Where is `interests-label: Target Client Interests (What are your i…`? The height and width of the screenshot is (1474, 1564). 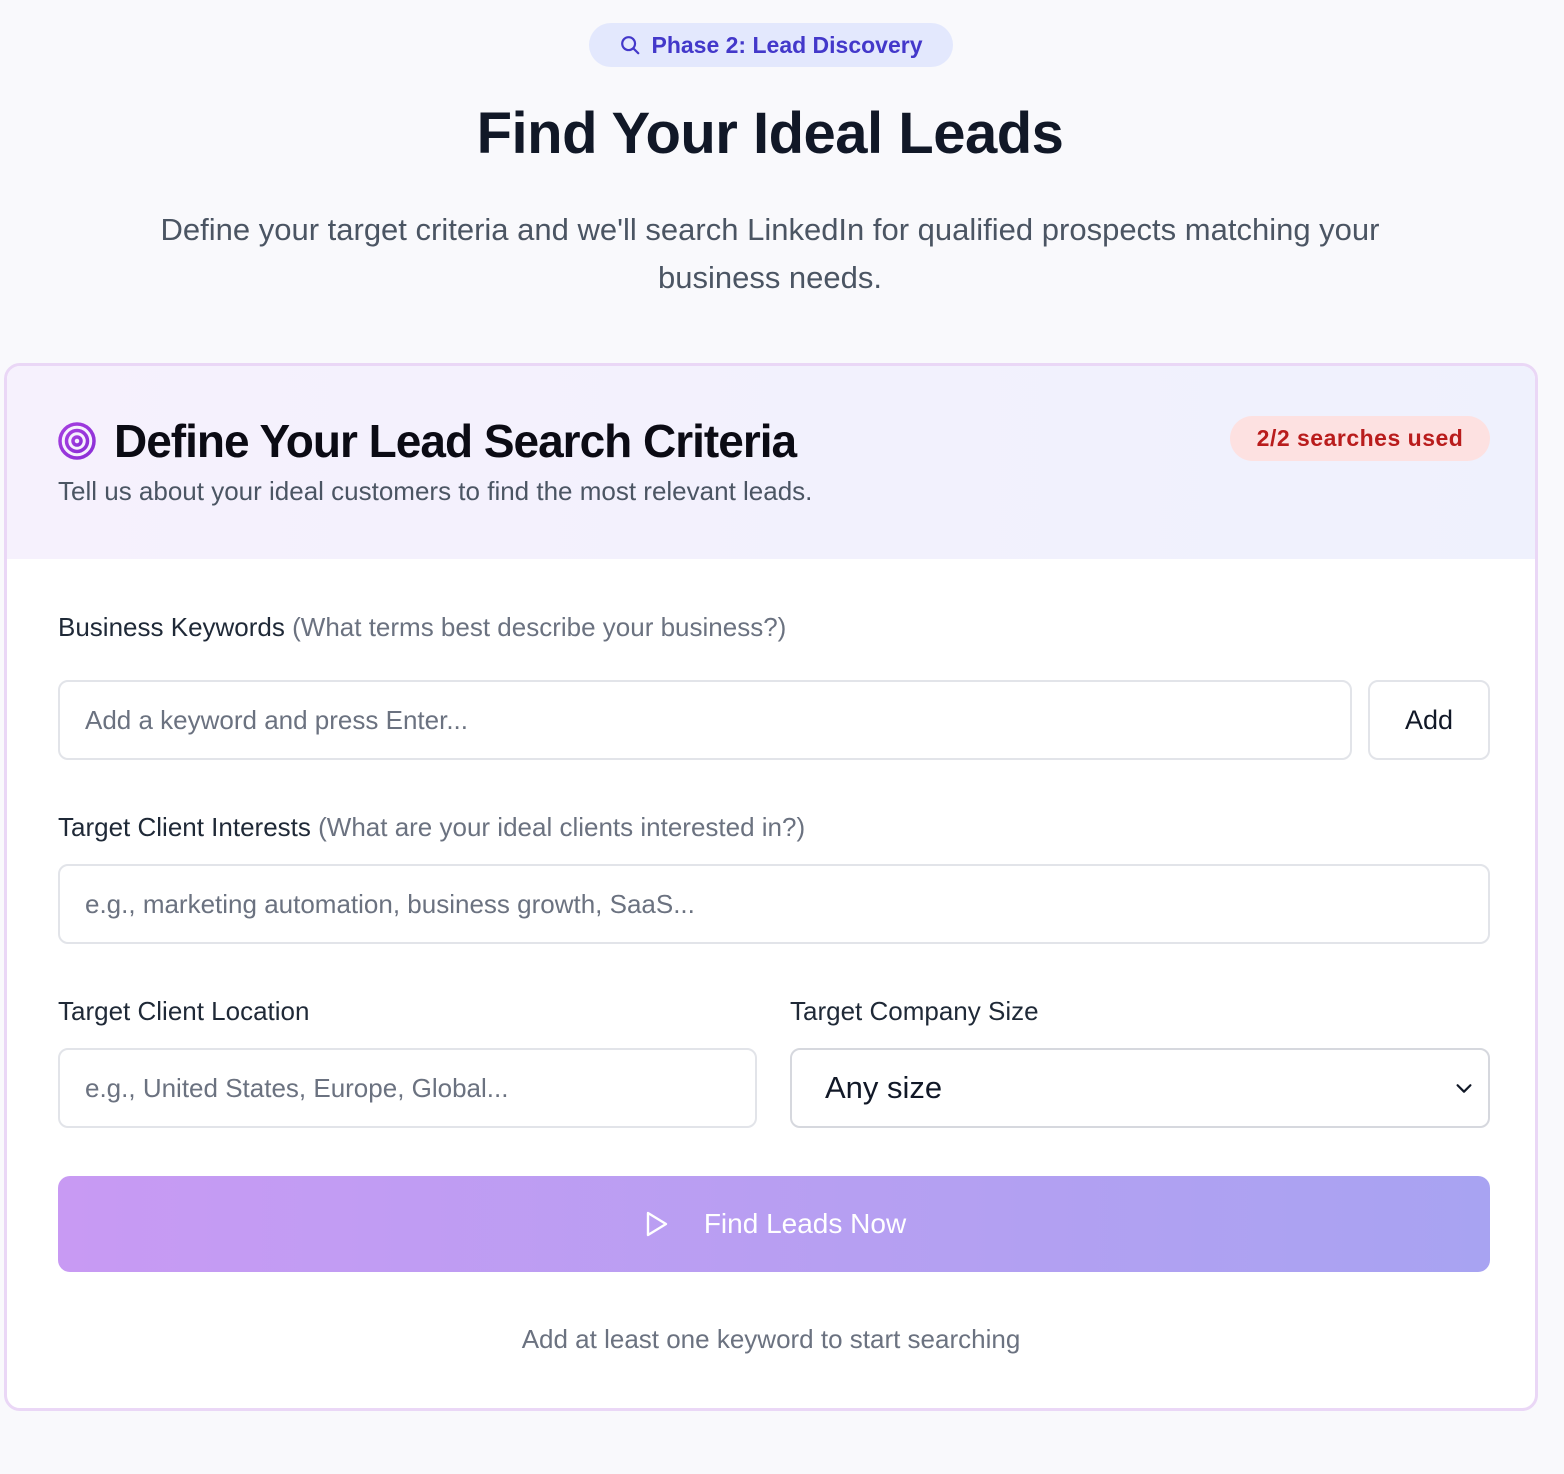 interests-label: Target Client Interests (What are your i… is located at coordinates (431, 827).